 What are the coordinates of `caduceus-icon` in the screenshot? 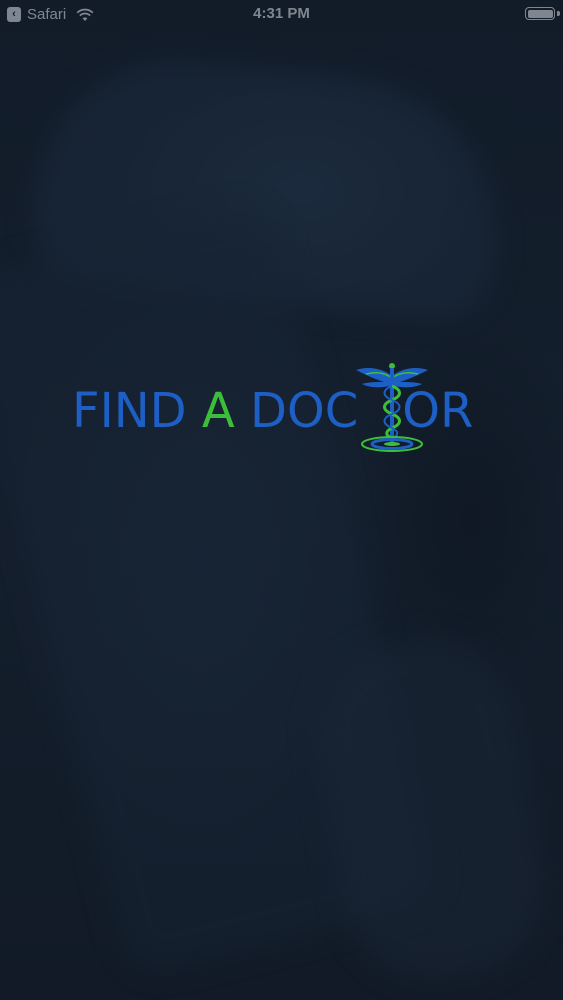 It's located at (392, 407).